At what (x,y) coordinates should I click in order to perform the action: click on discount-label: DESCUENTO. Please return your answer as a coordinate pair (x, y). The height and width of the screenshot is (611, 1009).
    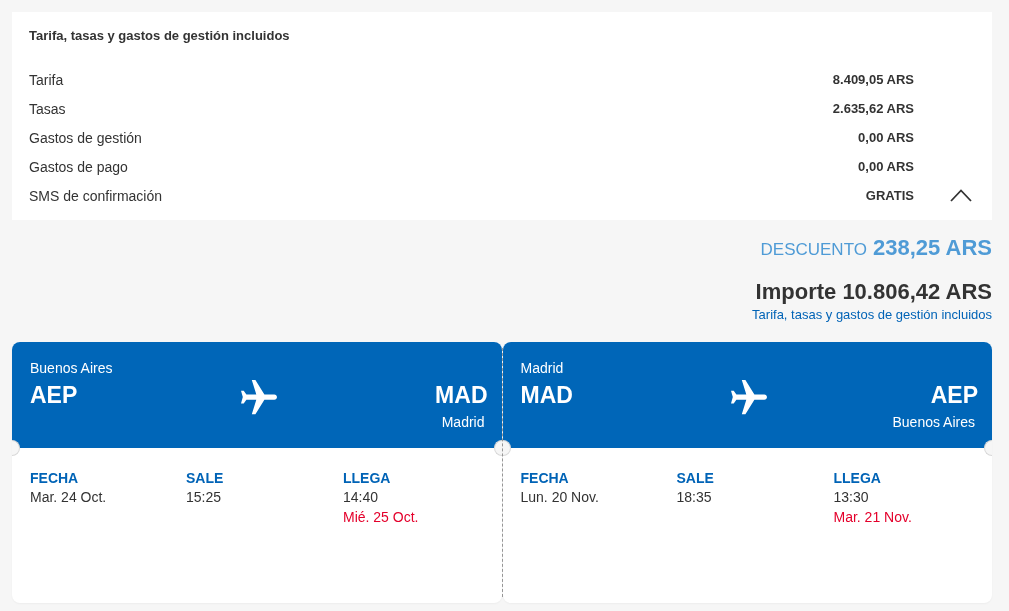
    Looking at the image, I should click on (813, 250).